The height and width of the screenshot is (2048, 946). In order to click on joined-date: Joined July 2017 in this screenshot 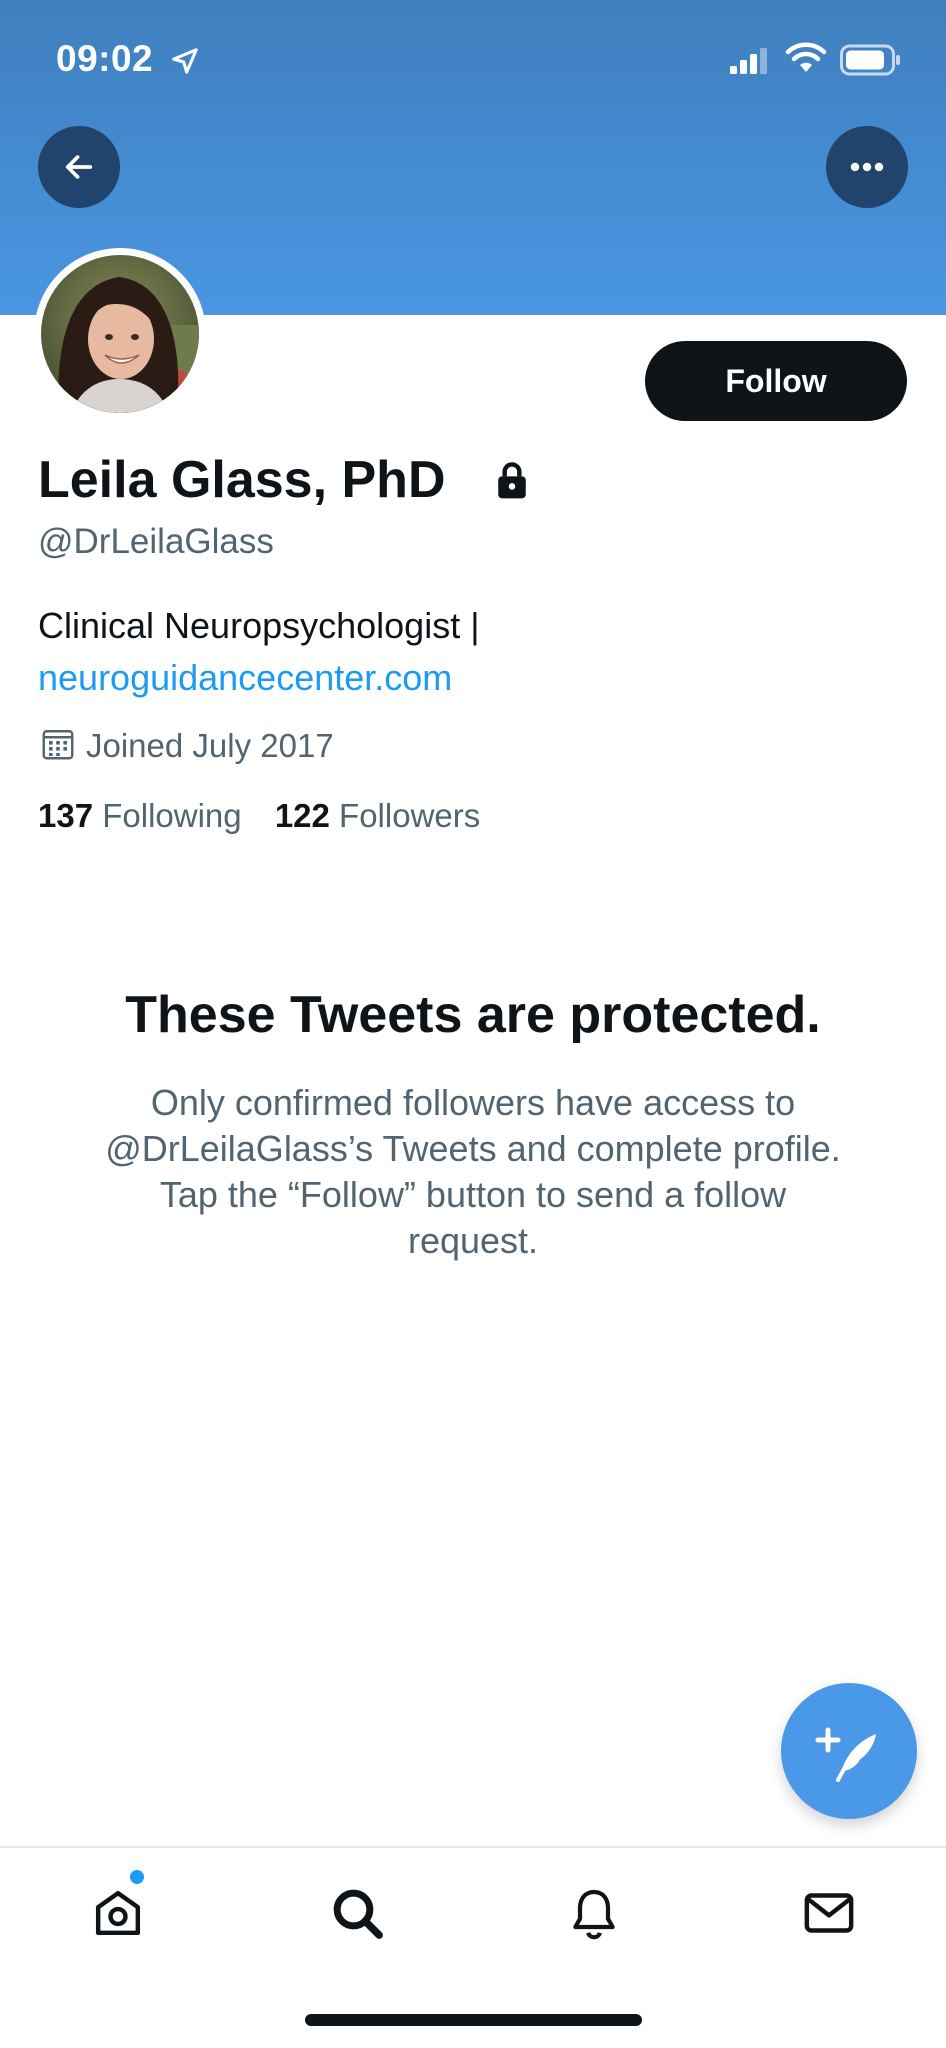, I will do `click(210, 745)`.